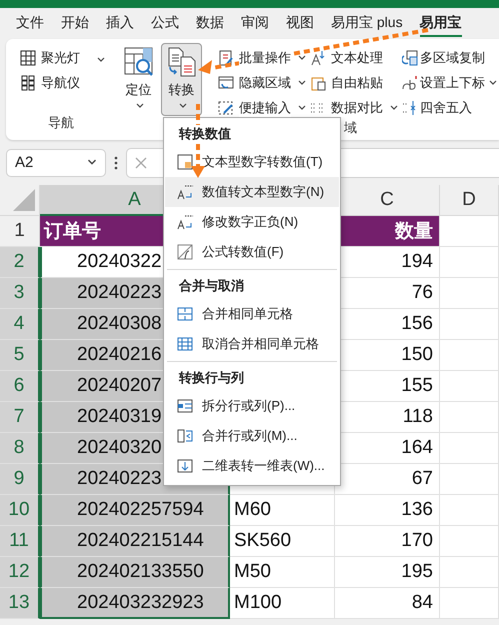 Image resolution: width=499 pixels, height=625 pixels. Describe the element at coordinates (350, 127) in the screenshot. I see `group-label: 域` at that location.